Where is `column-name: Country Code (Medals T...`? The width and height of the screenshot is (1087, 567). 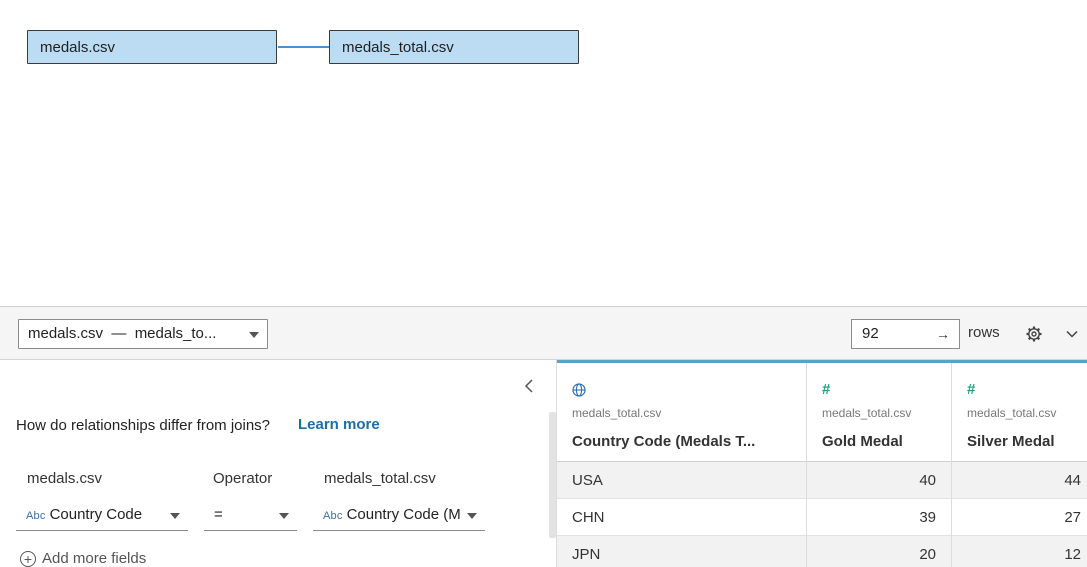 column-name: Country Code (Medals T... is located at coordinates (664, 441).